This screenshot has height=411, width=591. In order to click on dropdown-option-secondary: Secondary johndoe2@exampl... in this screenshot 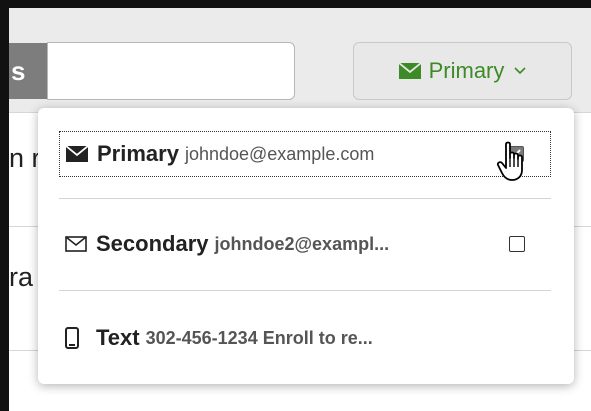, I will do `click(305, 244)`.